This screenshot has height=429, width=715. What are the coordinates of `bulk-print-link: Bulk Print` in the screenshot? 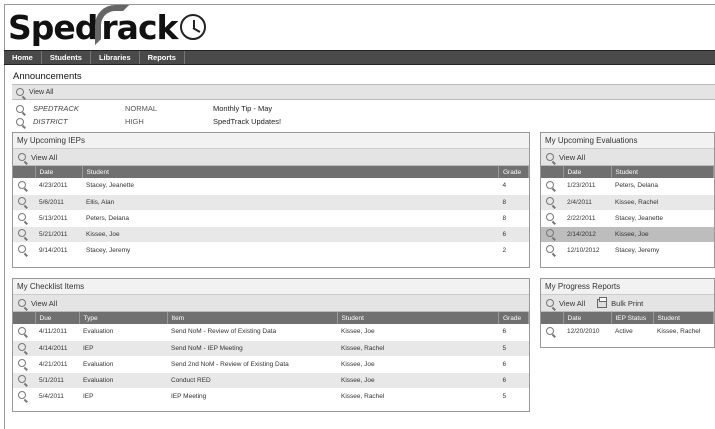 It's located at (627, 303).